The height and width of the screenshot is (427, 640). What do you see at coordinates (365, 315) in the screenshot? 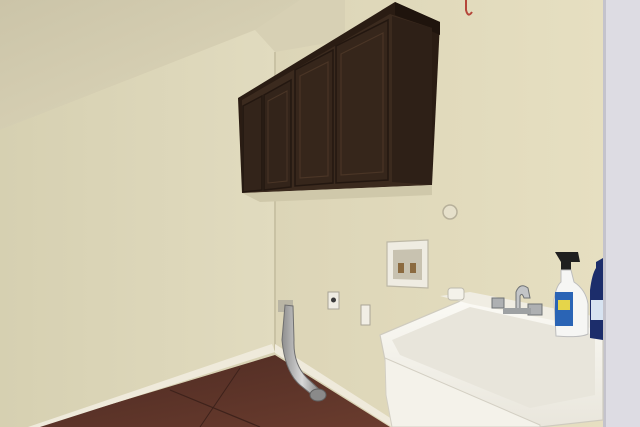
I see `light-switch` at bounding box center [365, 315].